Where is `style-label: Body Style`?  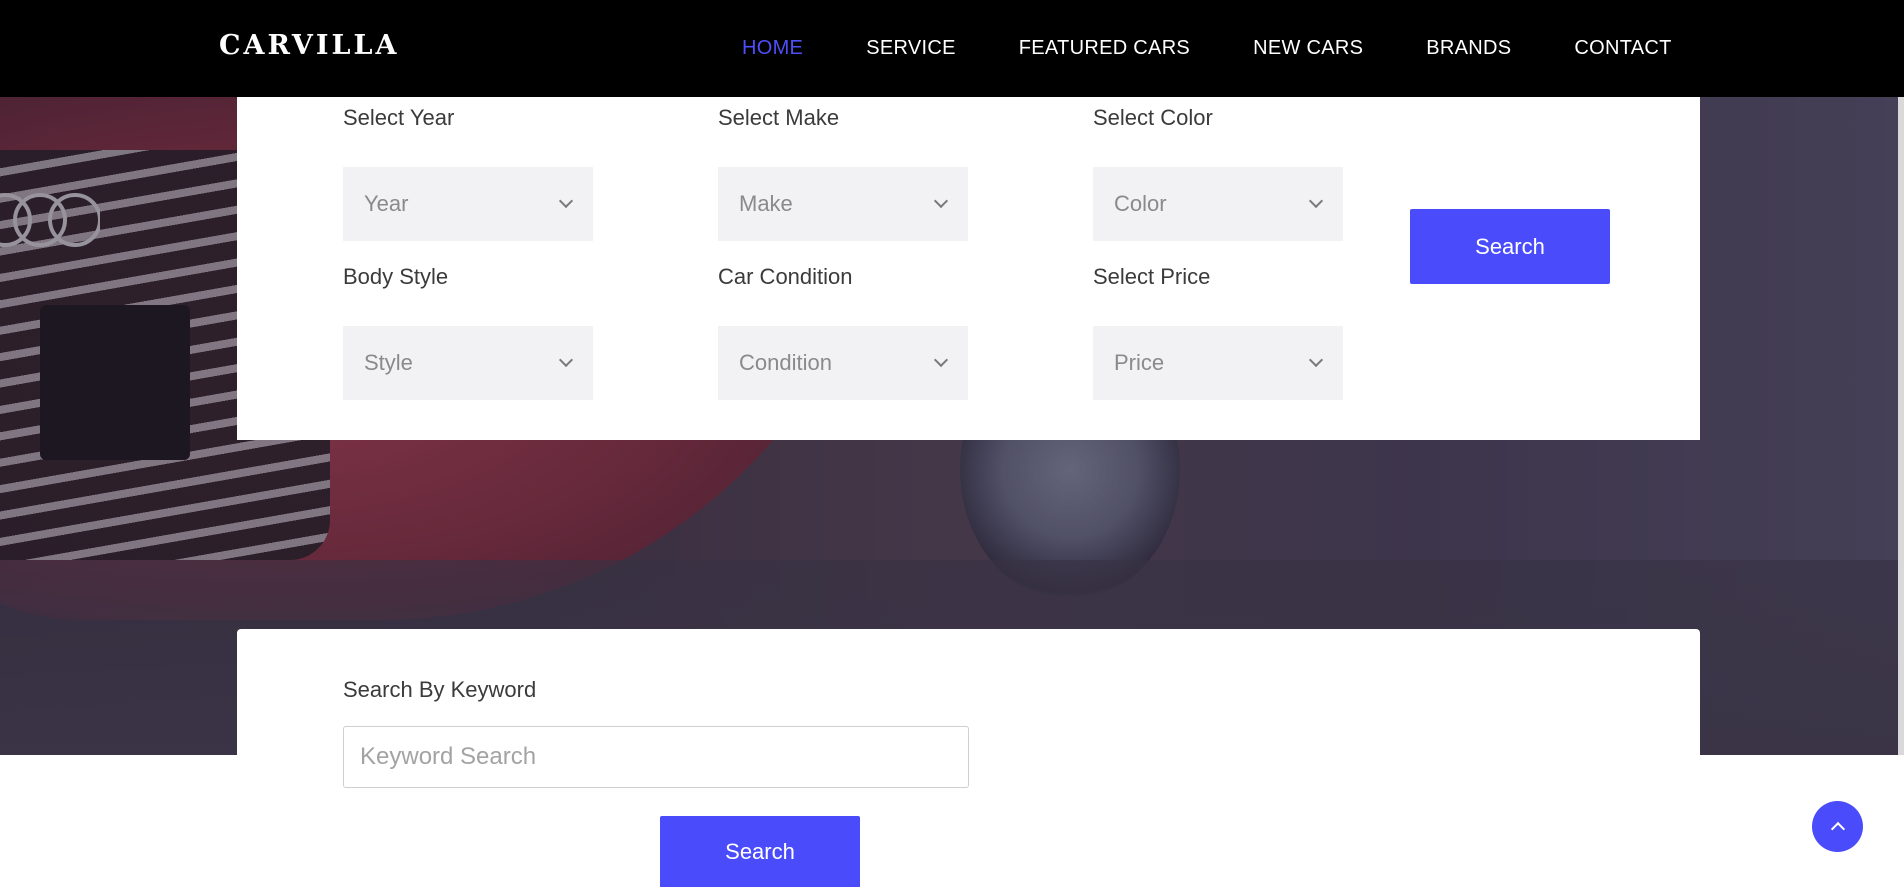
style-label: Body Style is located at coordinates (396, 276).